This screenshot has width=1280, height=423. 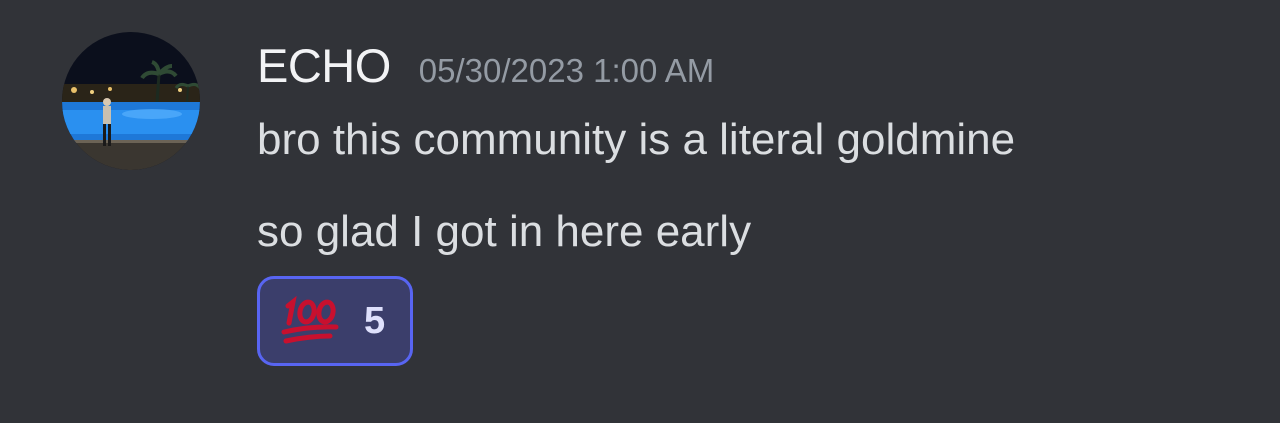 I want to click on hundred-points-icon, so click(x=310, y=321).